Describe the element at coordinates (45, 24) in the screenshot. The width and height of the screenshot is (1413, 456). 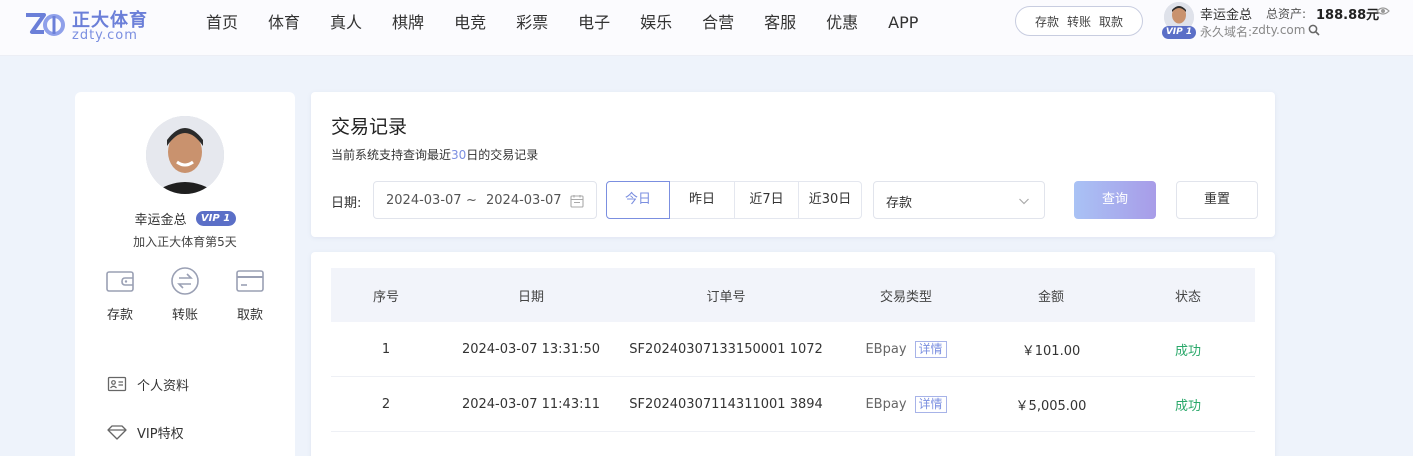
I see `zd-logo-icon` at that location.